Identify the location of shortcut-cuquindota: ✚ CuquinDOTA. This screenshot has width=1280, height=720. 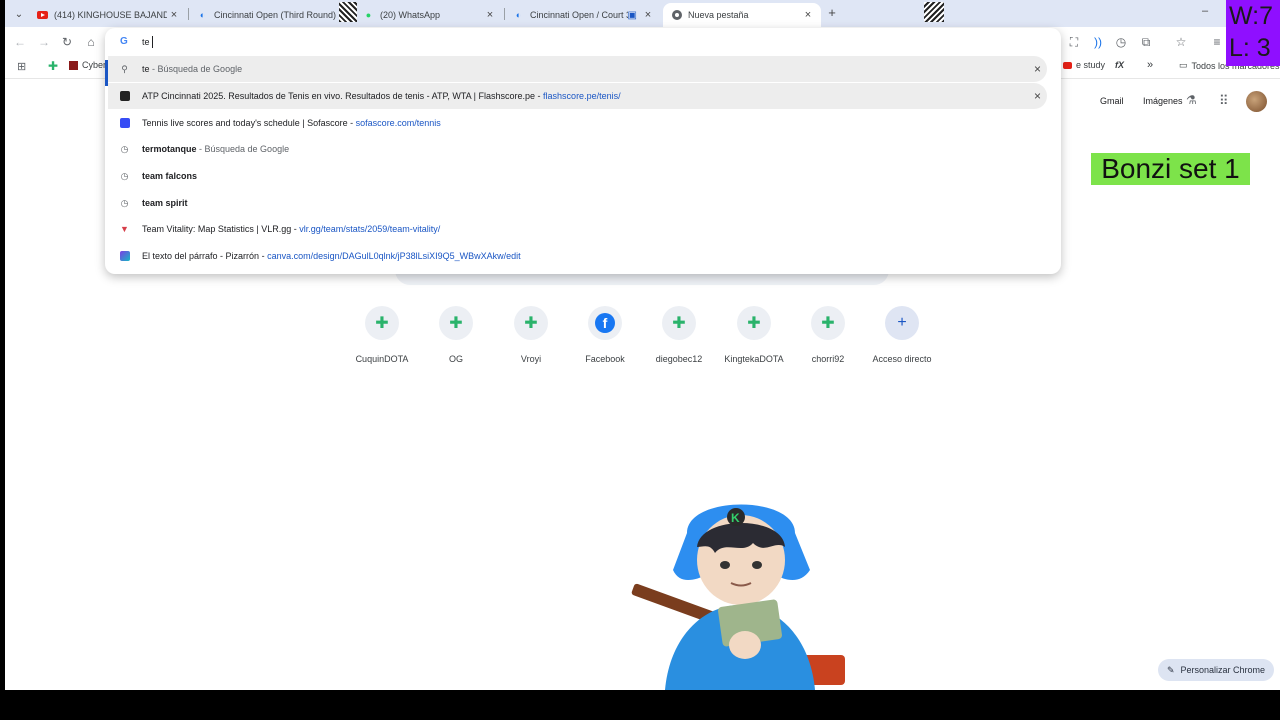
(382, 335).